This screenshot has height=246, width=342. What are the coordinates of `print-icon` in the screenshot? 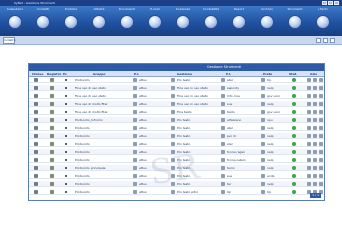 It's located at (325, 40).